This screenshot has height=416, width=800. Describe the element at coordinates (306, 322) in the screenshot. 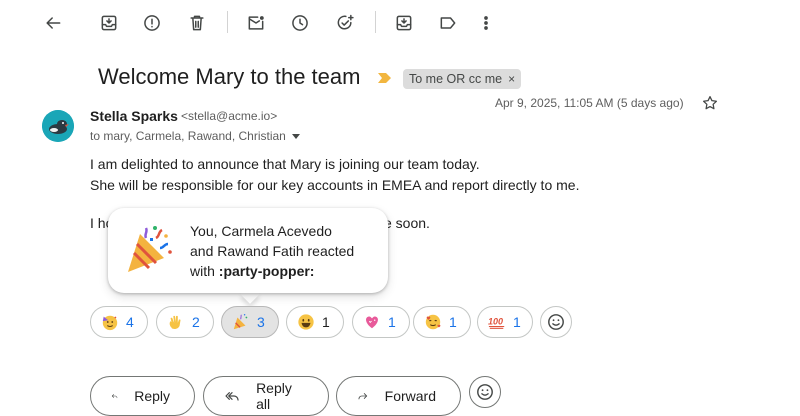

I see `grinning-face-icon` at that location.